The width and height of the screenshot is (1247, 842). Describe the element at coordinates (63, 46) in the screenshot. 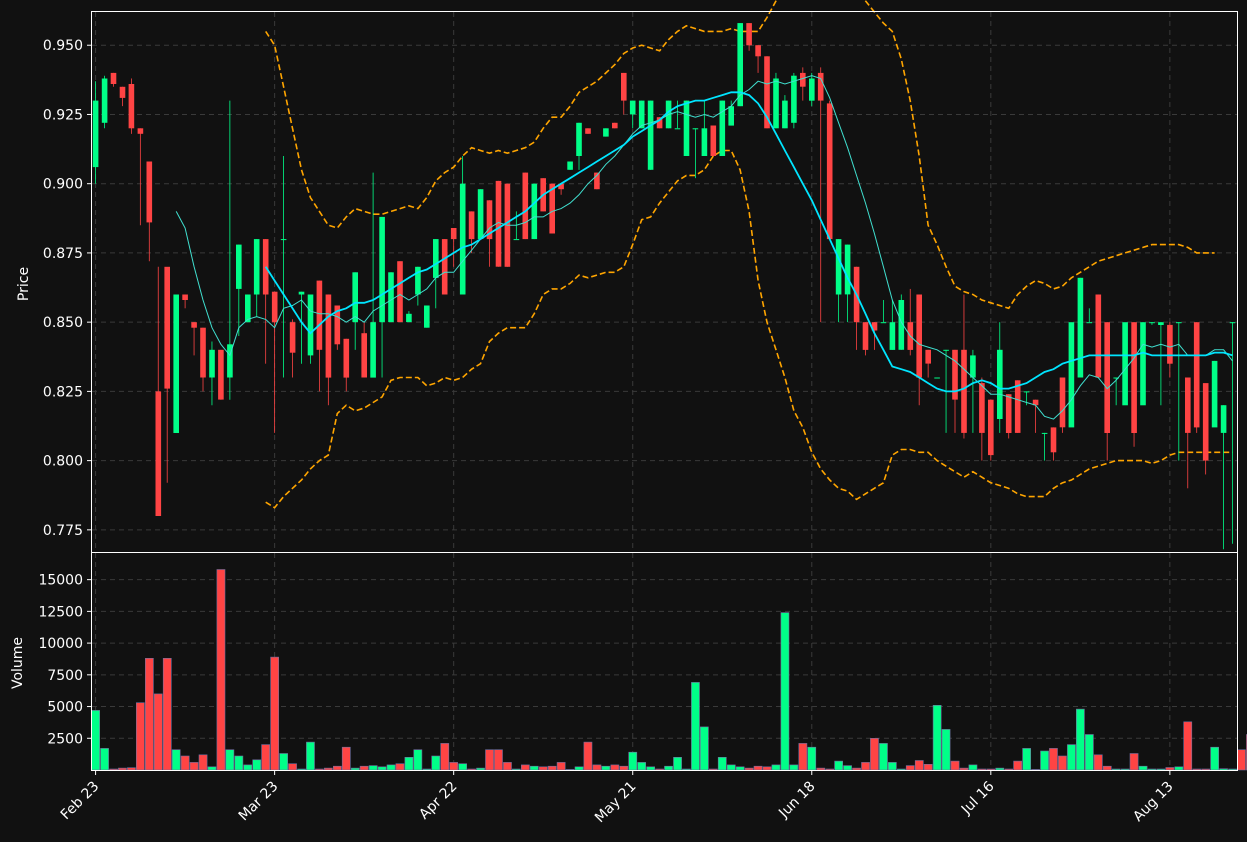

I see `price-tick-label: 0.950` at that location.